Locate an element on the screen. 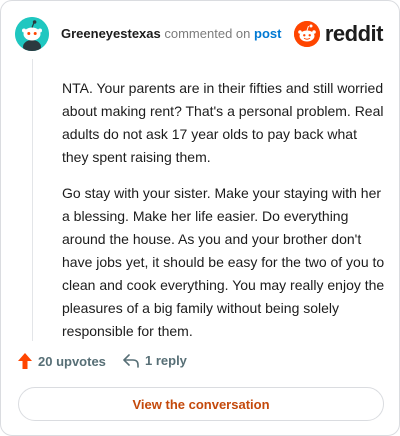  comment-byline: Greeneyestexas commented on post is located at coordinates (171, 34).